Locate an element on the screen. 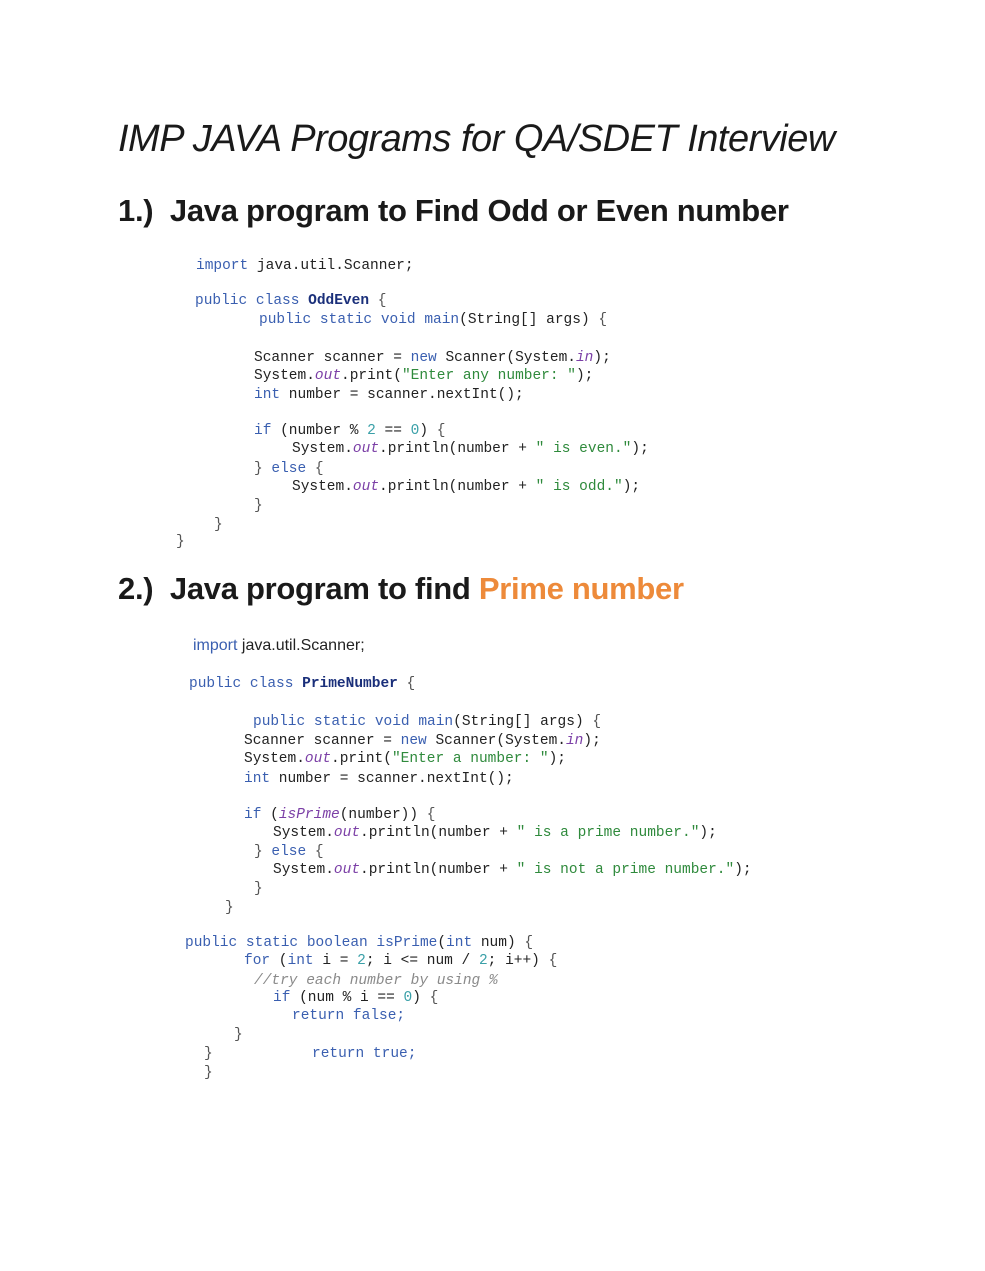 This screenshot has height=1271, width=985. code-token: " is even." is located at coordinates (583, 449).